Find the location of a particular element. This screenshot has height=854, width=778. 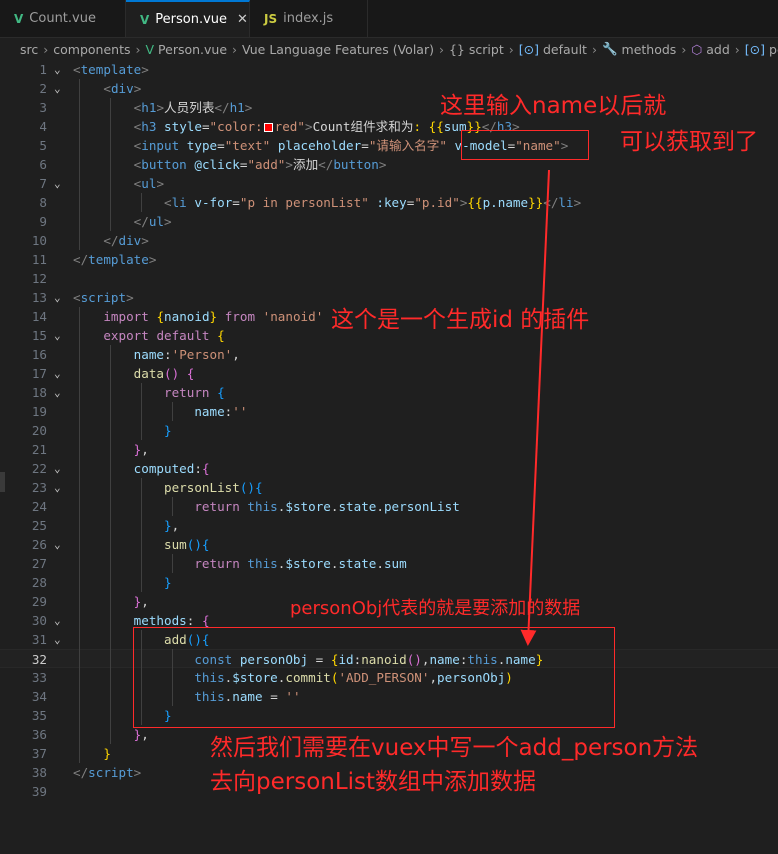

annotation-nanoid: 这个是一个生成id 的插件 is located at coordinates (460, 320).